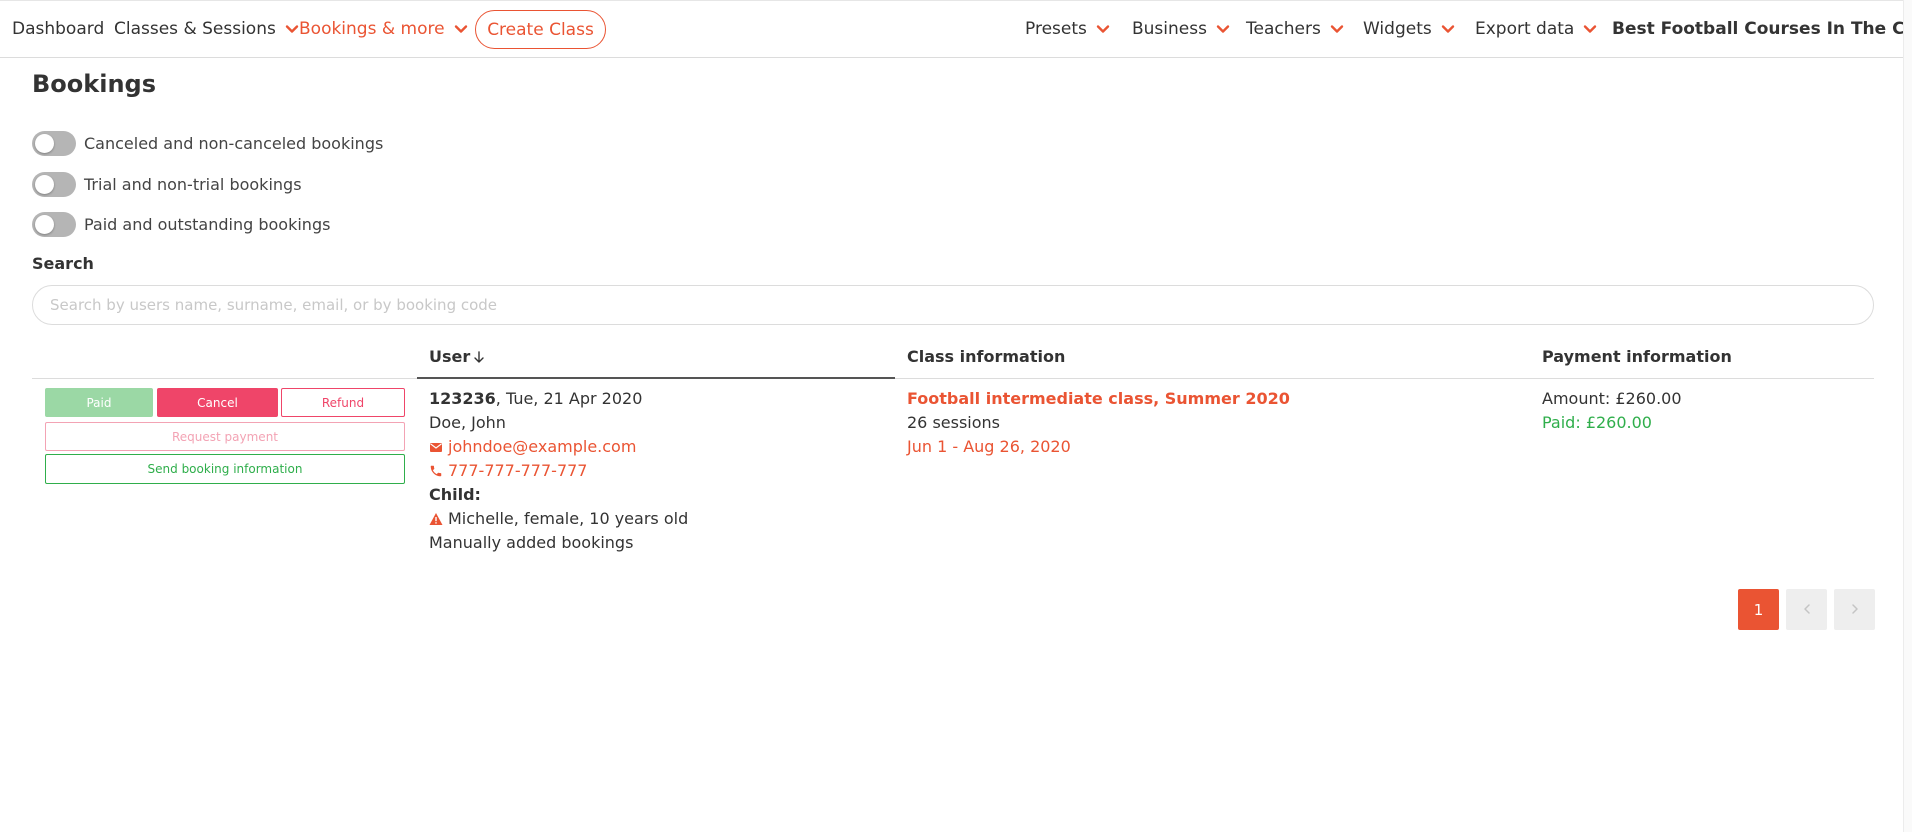 Image resolution: width=1912 pixels, height=832 pixels. I want to click on filter-trial-label: Trial and non-trial bookings, so click(193, 184).